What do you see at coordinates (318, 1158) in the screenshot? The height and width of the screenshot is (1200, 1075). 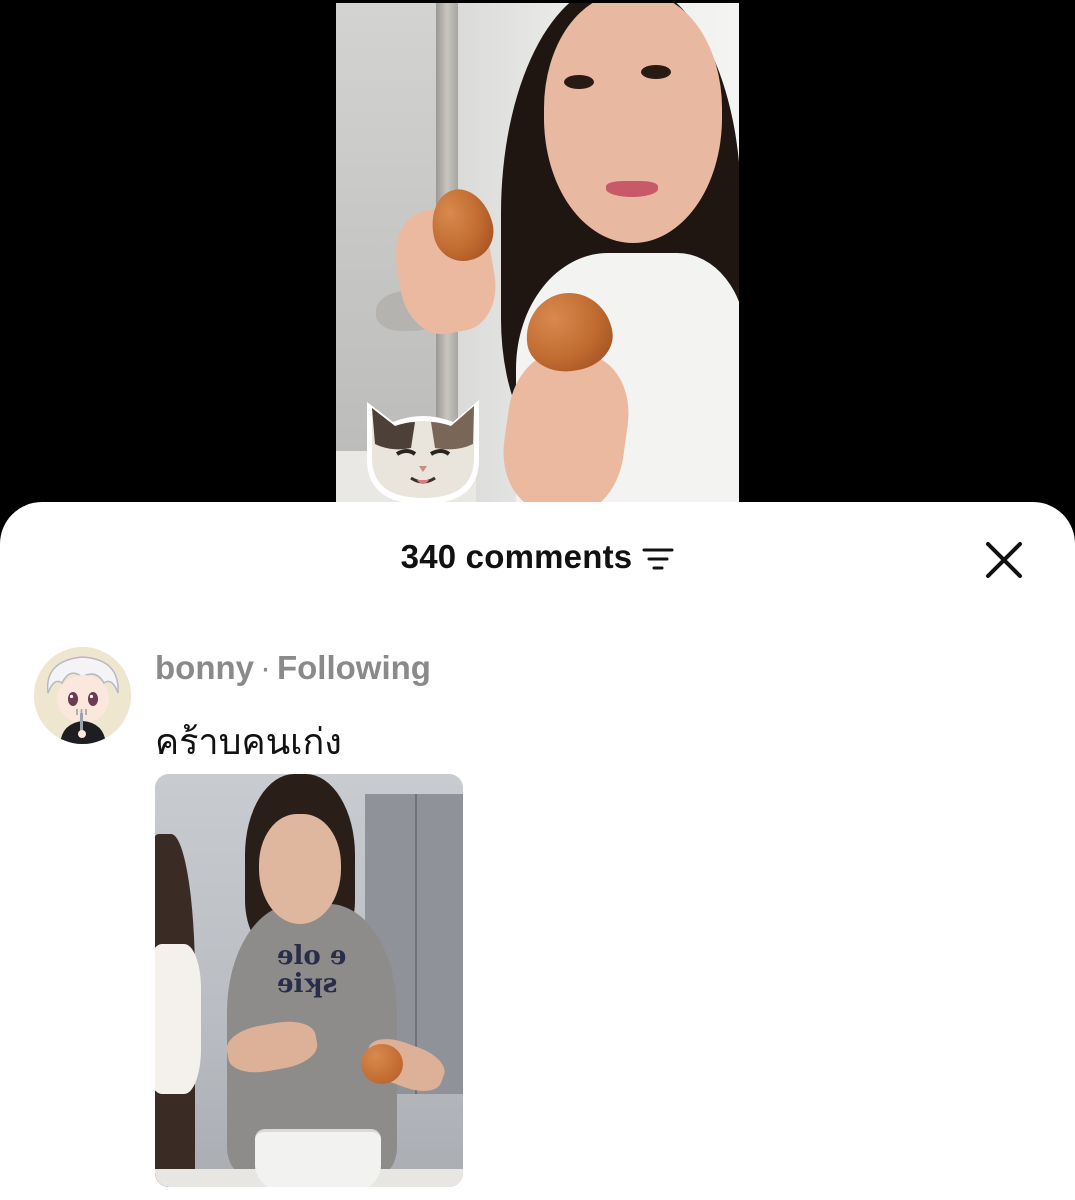 I see `media-bowl` at bounding box center [318, 1158].